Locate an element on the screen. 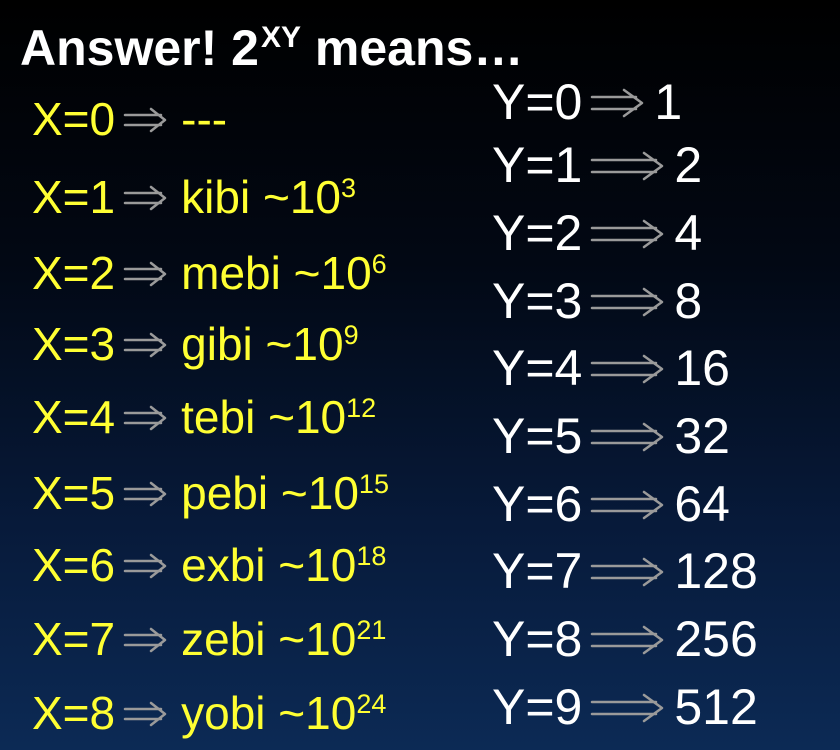 The width and height of the screenshot is (840, 750). y-value: 512 is located at coordinates (716, 707).